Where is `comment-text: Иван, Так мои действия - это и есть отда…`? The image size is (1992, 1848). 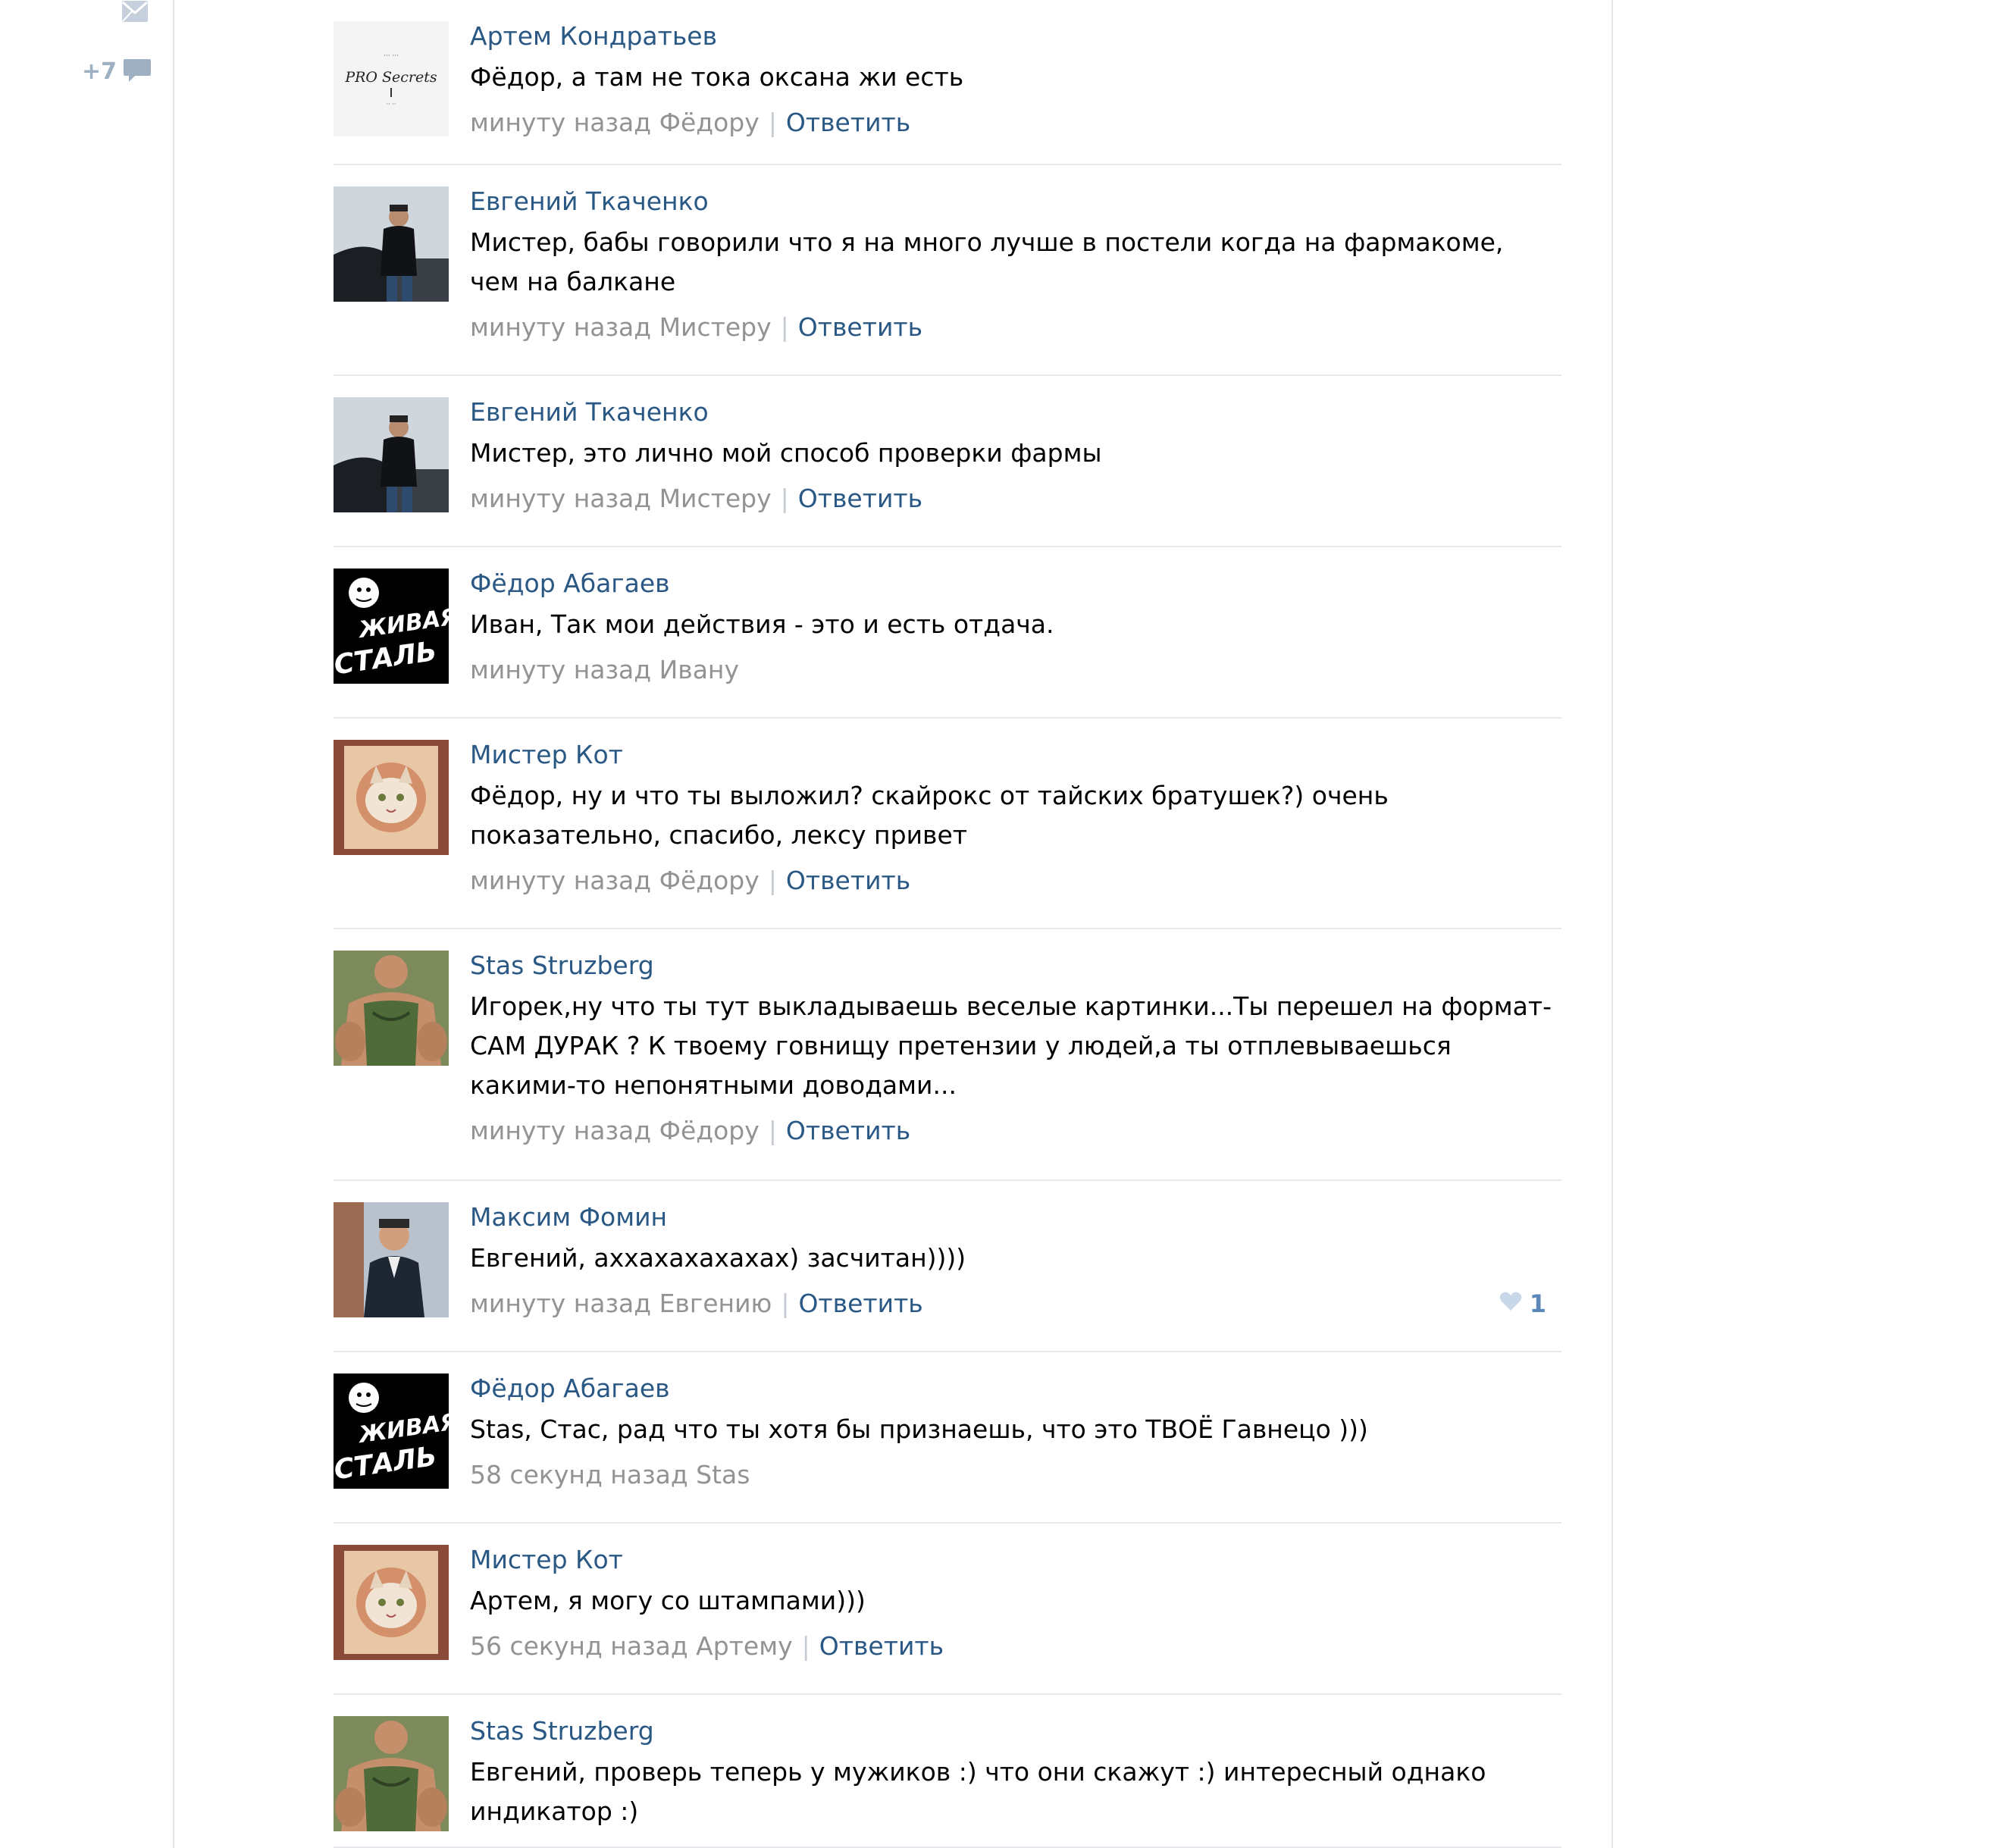
comment-text: Иван, Так мои действия - это и есть отда… is located at coordinates (762, 624).